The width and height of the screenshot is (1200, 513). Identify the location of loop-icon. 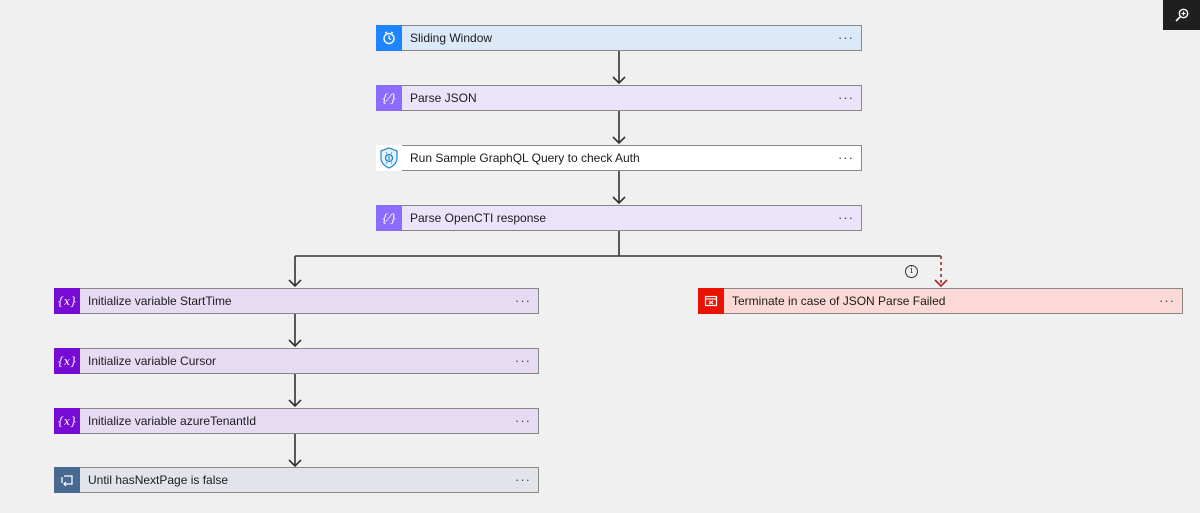
(67, 480).